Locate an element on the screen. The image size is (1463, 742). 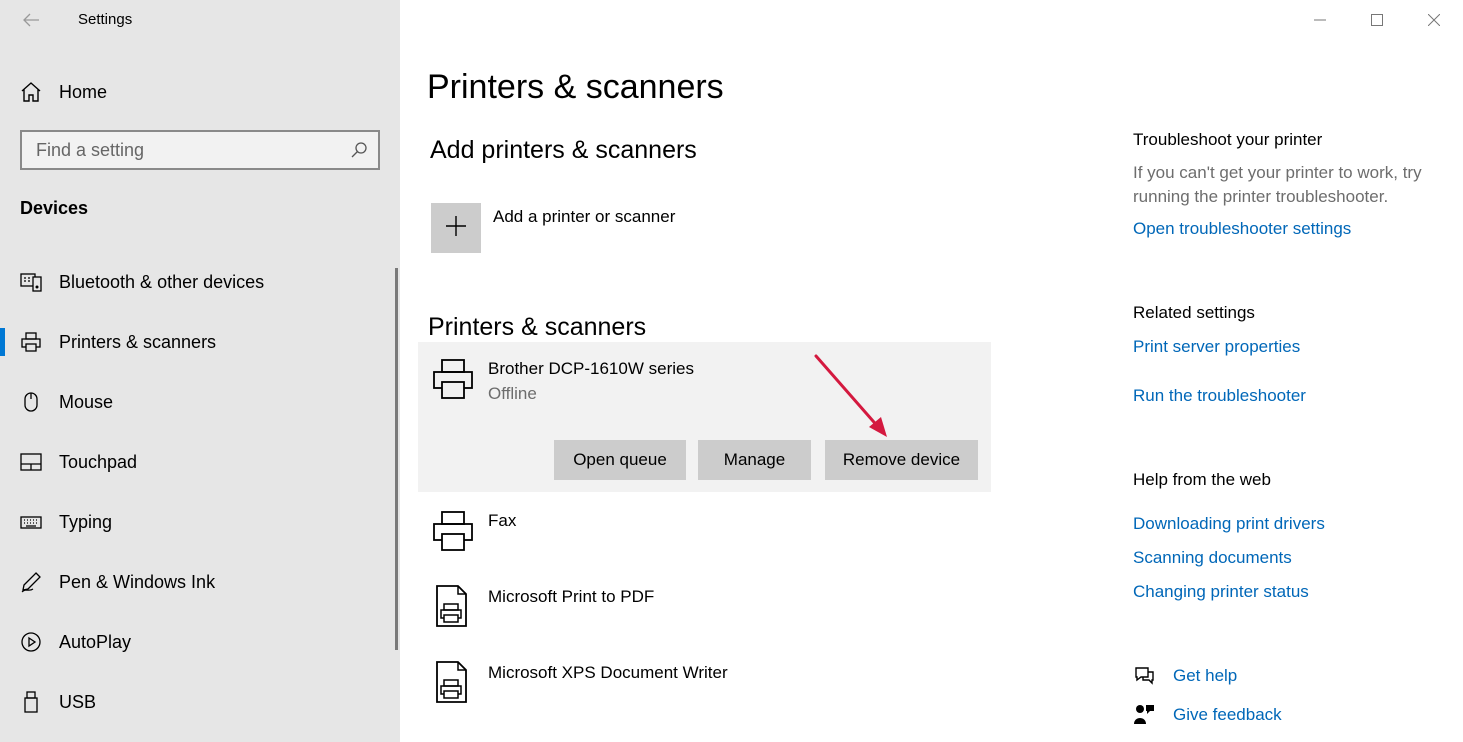
give-feedback-label: Give feedback is located at coordinates (1227, 714).